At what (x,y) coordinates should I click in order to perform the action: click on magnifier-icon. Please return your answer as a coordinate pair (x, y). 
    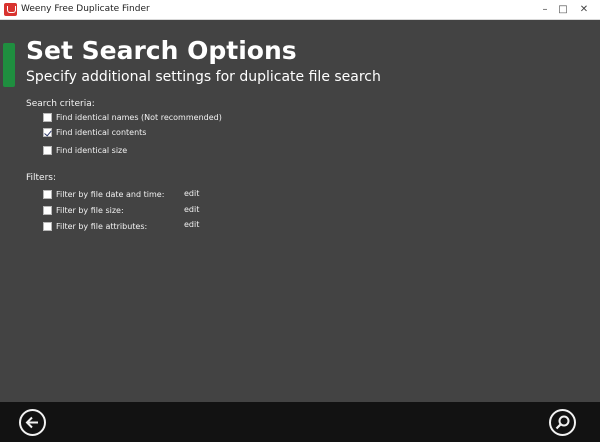
    Looking at the image, I should click on (562, 422).